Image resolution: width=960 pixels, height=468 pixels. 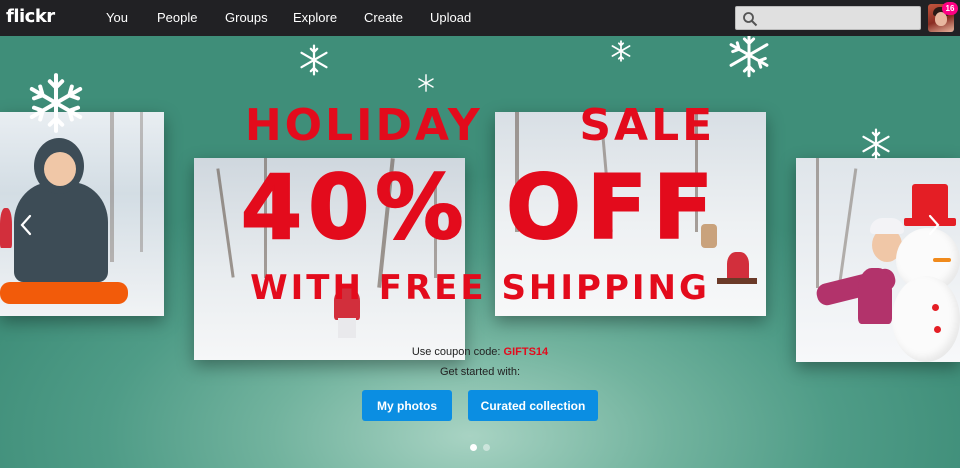 What do you see at coordinates (30, 16) in the screenshot?
I see `flickr-logo: flickr` at bounding box center [30, 16].